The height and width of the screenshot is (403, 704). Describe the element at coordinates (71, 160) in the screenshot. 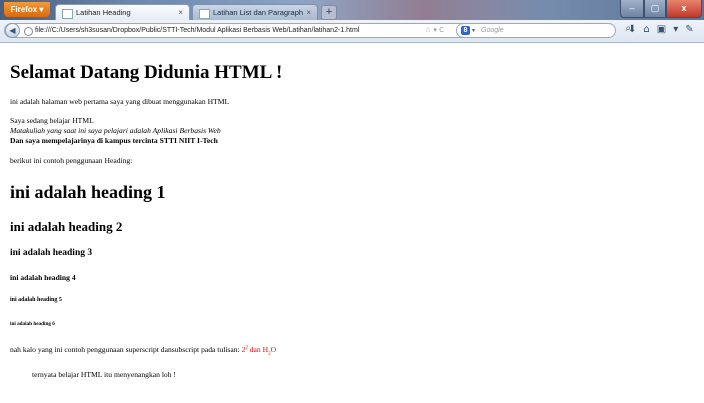

I see `heading-intro: berikut ini contoh penggunaan Heading:` at that location.